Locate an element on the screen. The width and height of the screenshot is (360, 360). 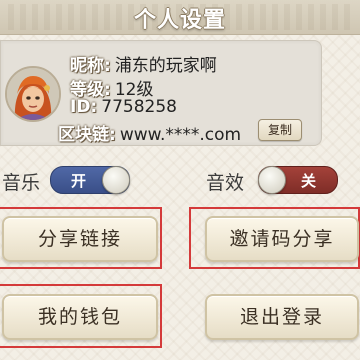
sound-toggle-state: 关 is located at coordinates (309, 181).